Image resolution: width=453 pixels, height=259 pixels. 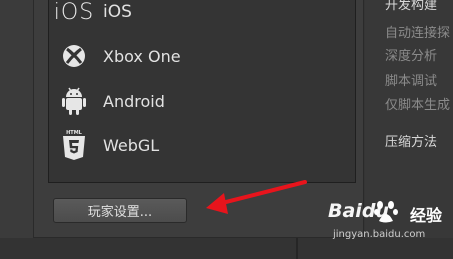 What do you see at coordinates (379, 234) in the screenshot?
I see `watermark-url: jingyan.baidu.com` at bounding box center [379, 234].